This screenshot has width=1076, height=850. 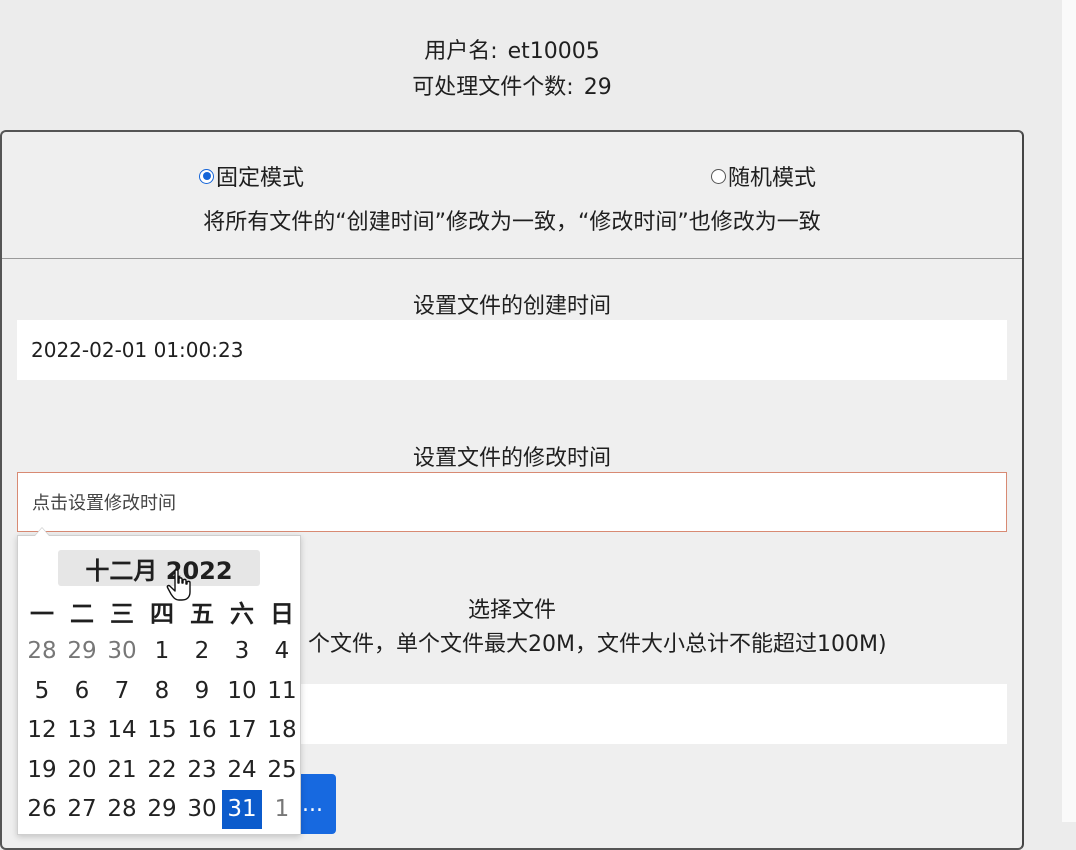 I want to click on calendar-day: 22, so click(x=162, y=770).